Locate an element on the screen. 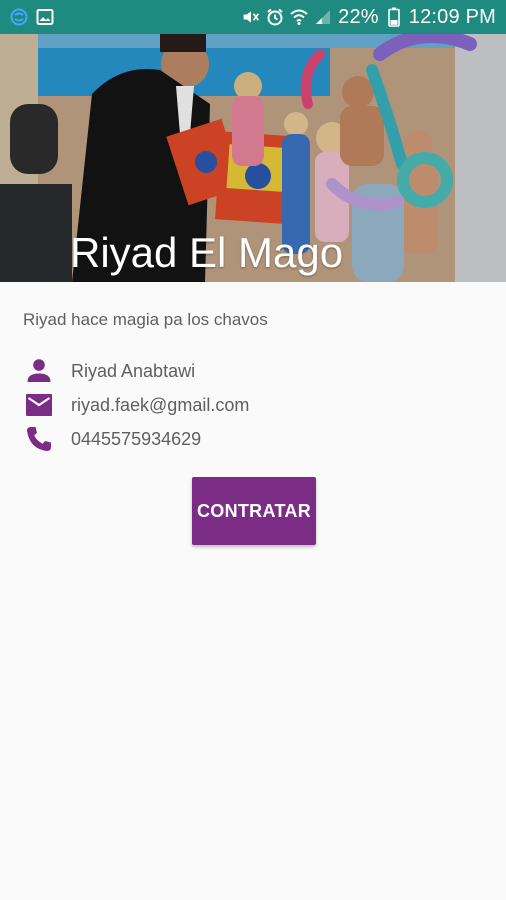 The image size is (506, 900). battery-percentage: 22% is located at coordinates (358, 17).